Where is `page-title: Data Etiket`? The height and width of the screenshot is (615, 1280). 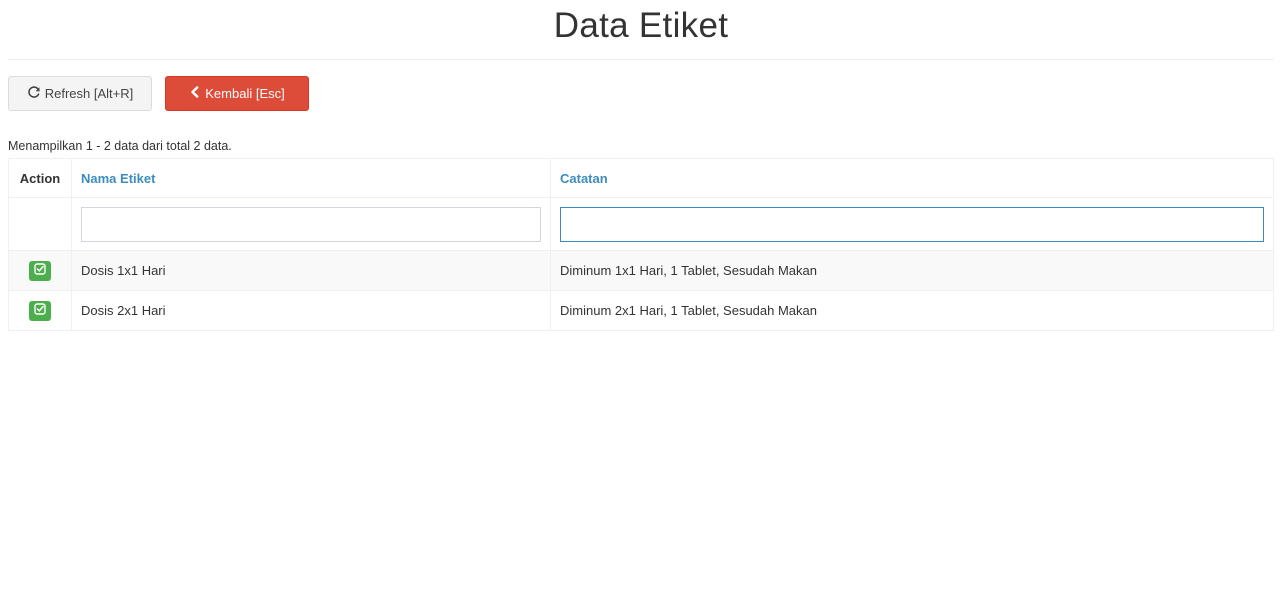
page-title: Data Etiket is located at coordinates (641, 25).